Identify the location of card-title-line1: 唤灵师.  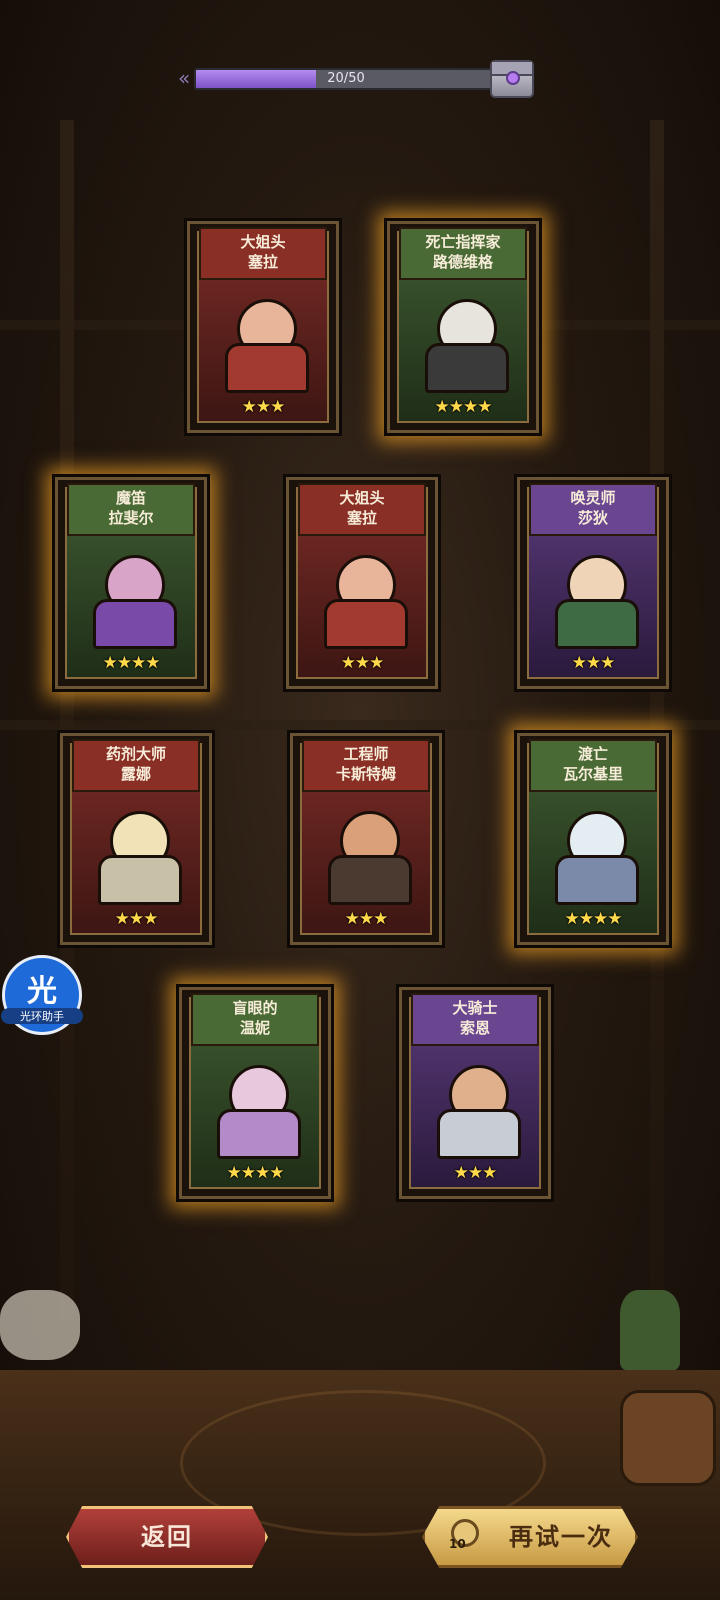
(593, 498).